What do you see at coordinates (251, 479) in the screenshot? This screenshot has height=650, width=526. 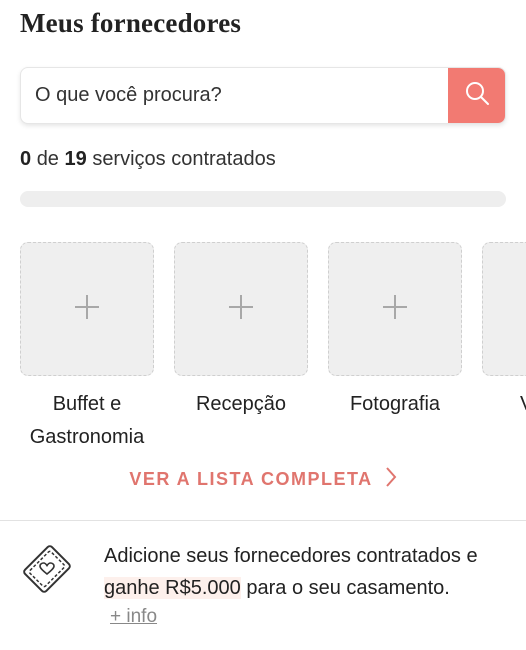 I see `view-full-list-label: VER A LISTA COMPLETA` at bounding box center [251, 479].